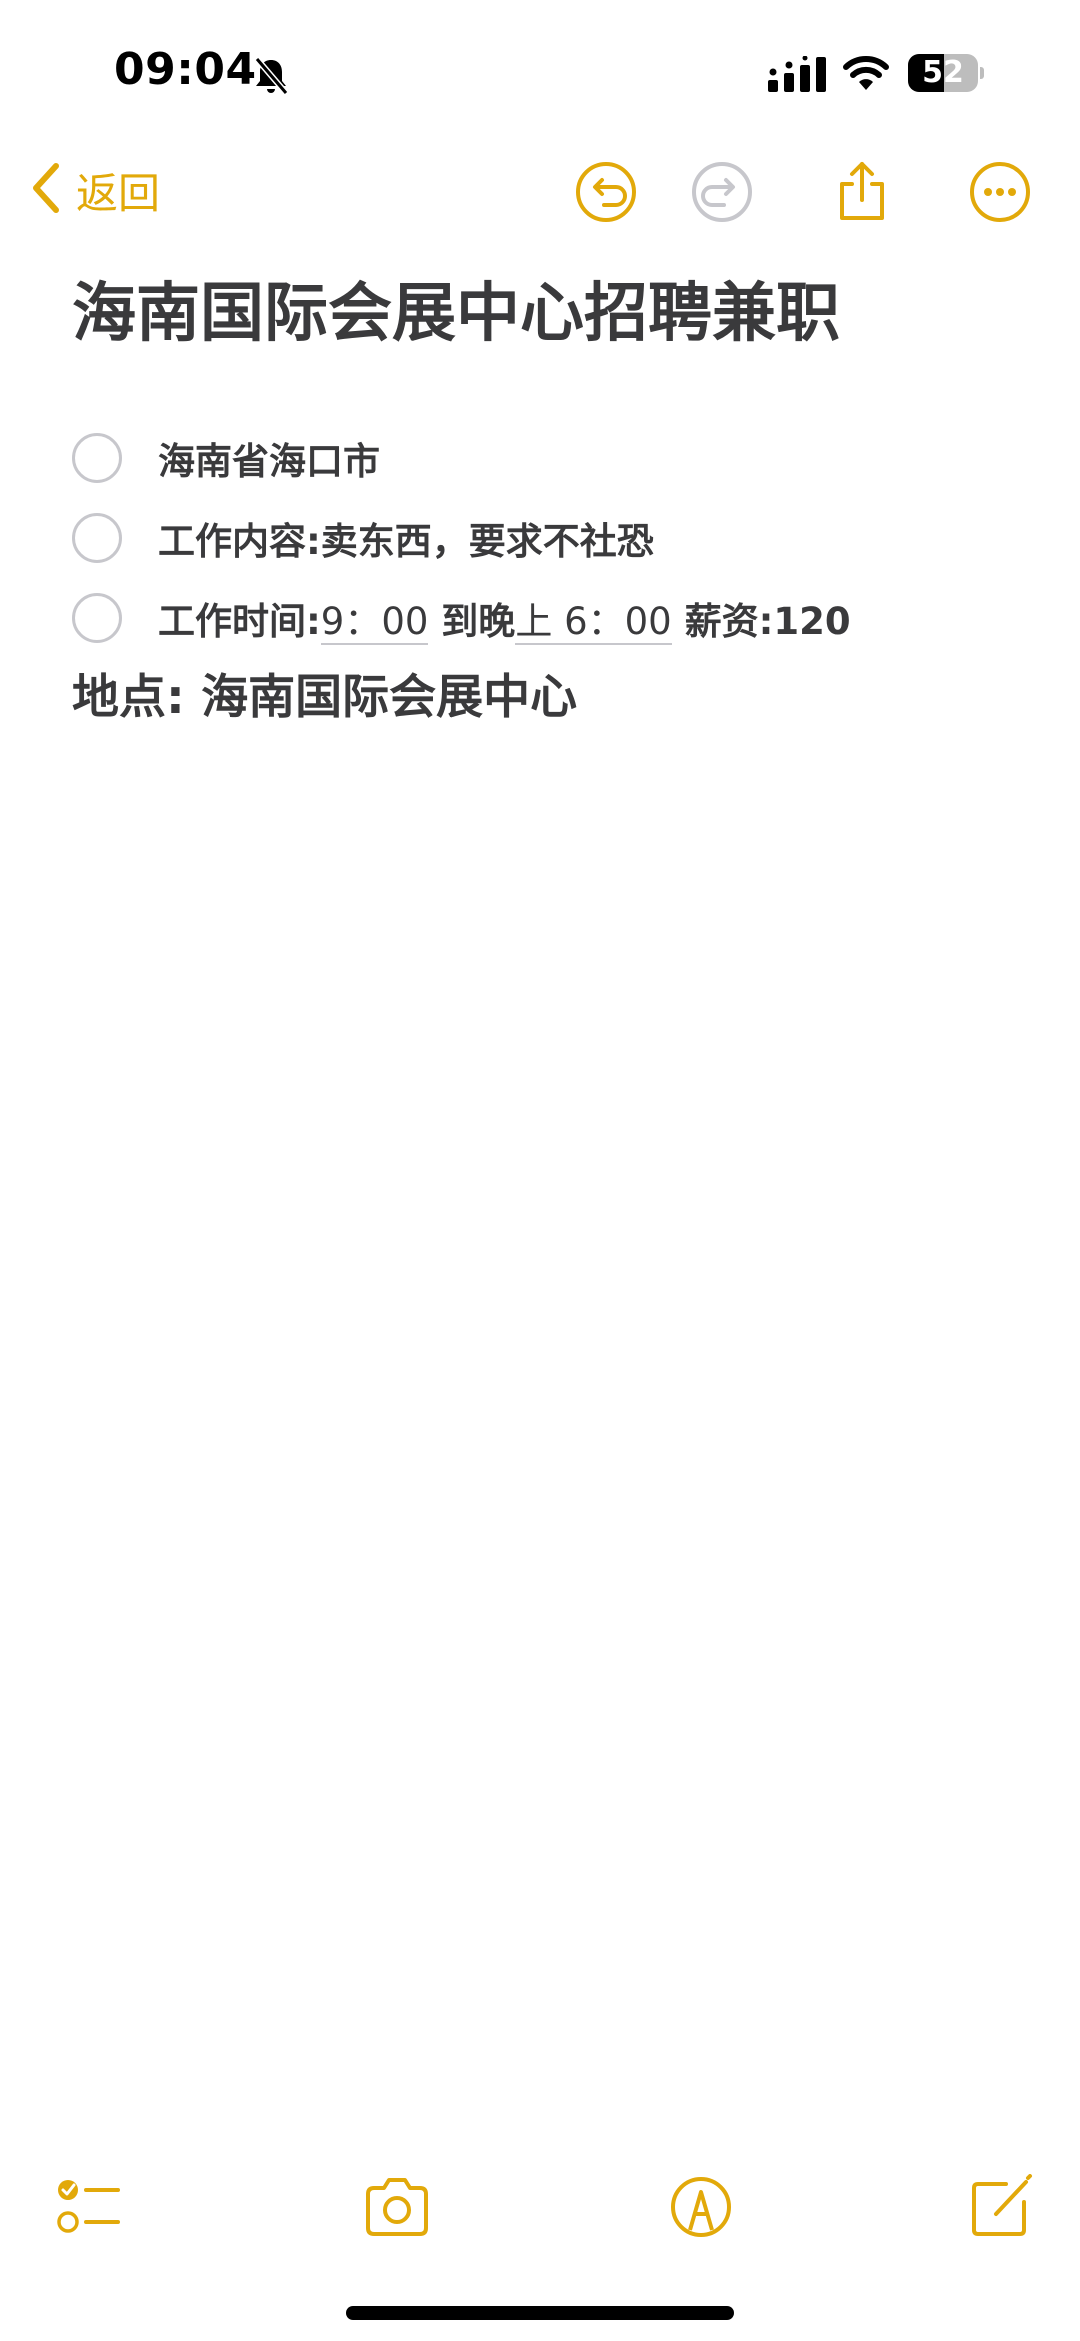  Describe the element at coordinates (269, 458) in the screenshot. I see `checklist-item-text: 海南省海口市` at that location.